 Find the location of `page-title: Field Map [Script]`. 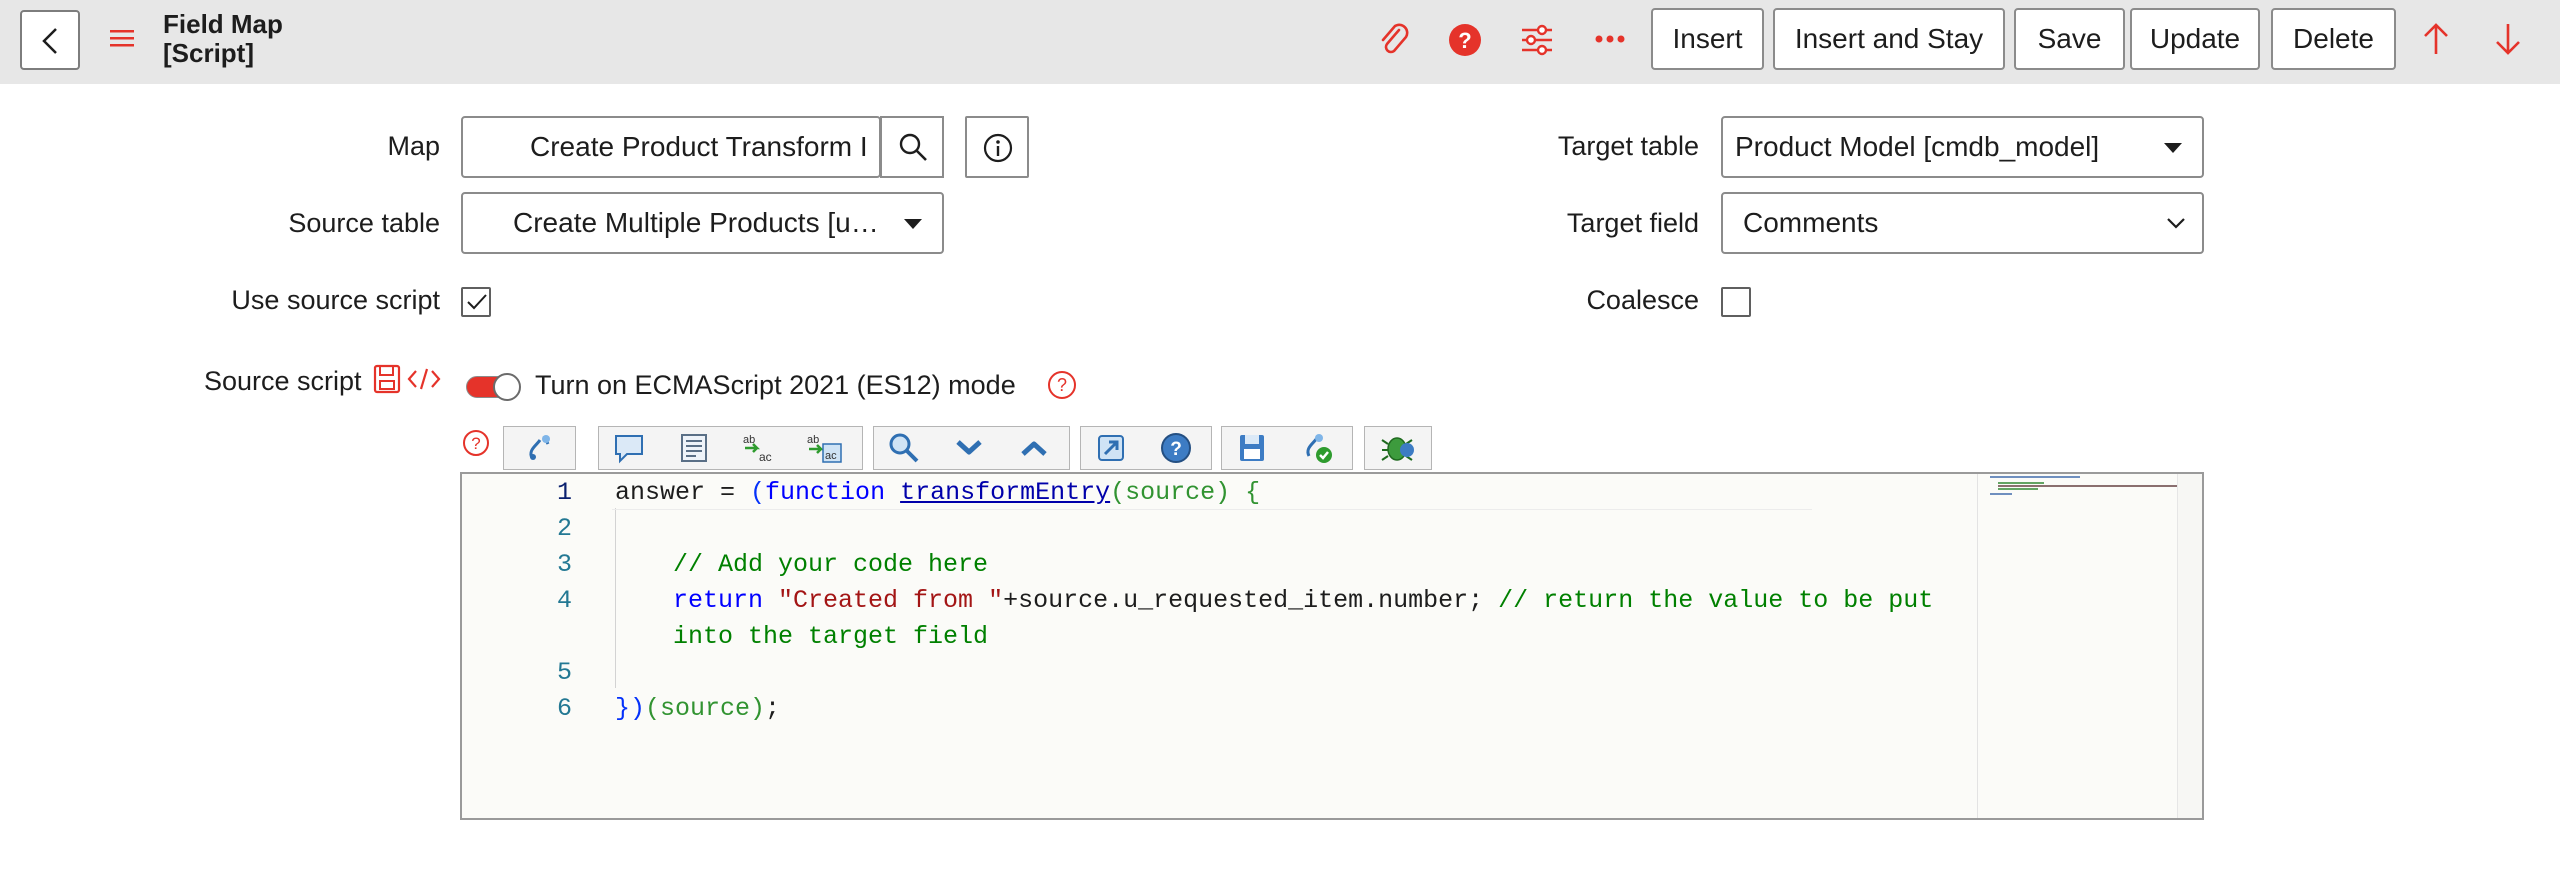

page-title: Field Map [Script] is located at coordinates (223, 39).